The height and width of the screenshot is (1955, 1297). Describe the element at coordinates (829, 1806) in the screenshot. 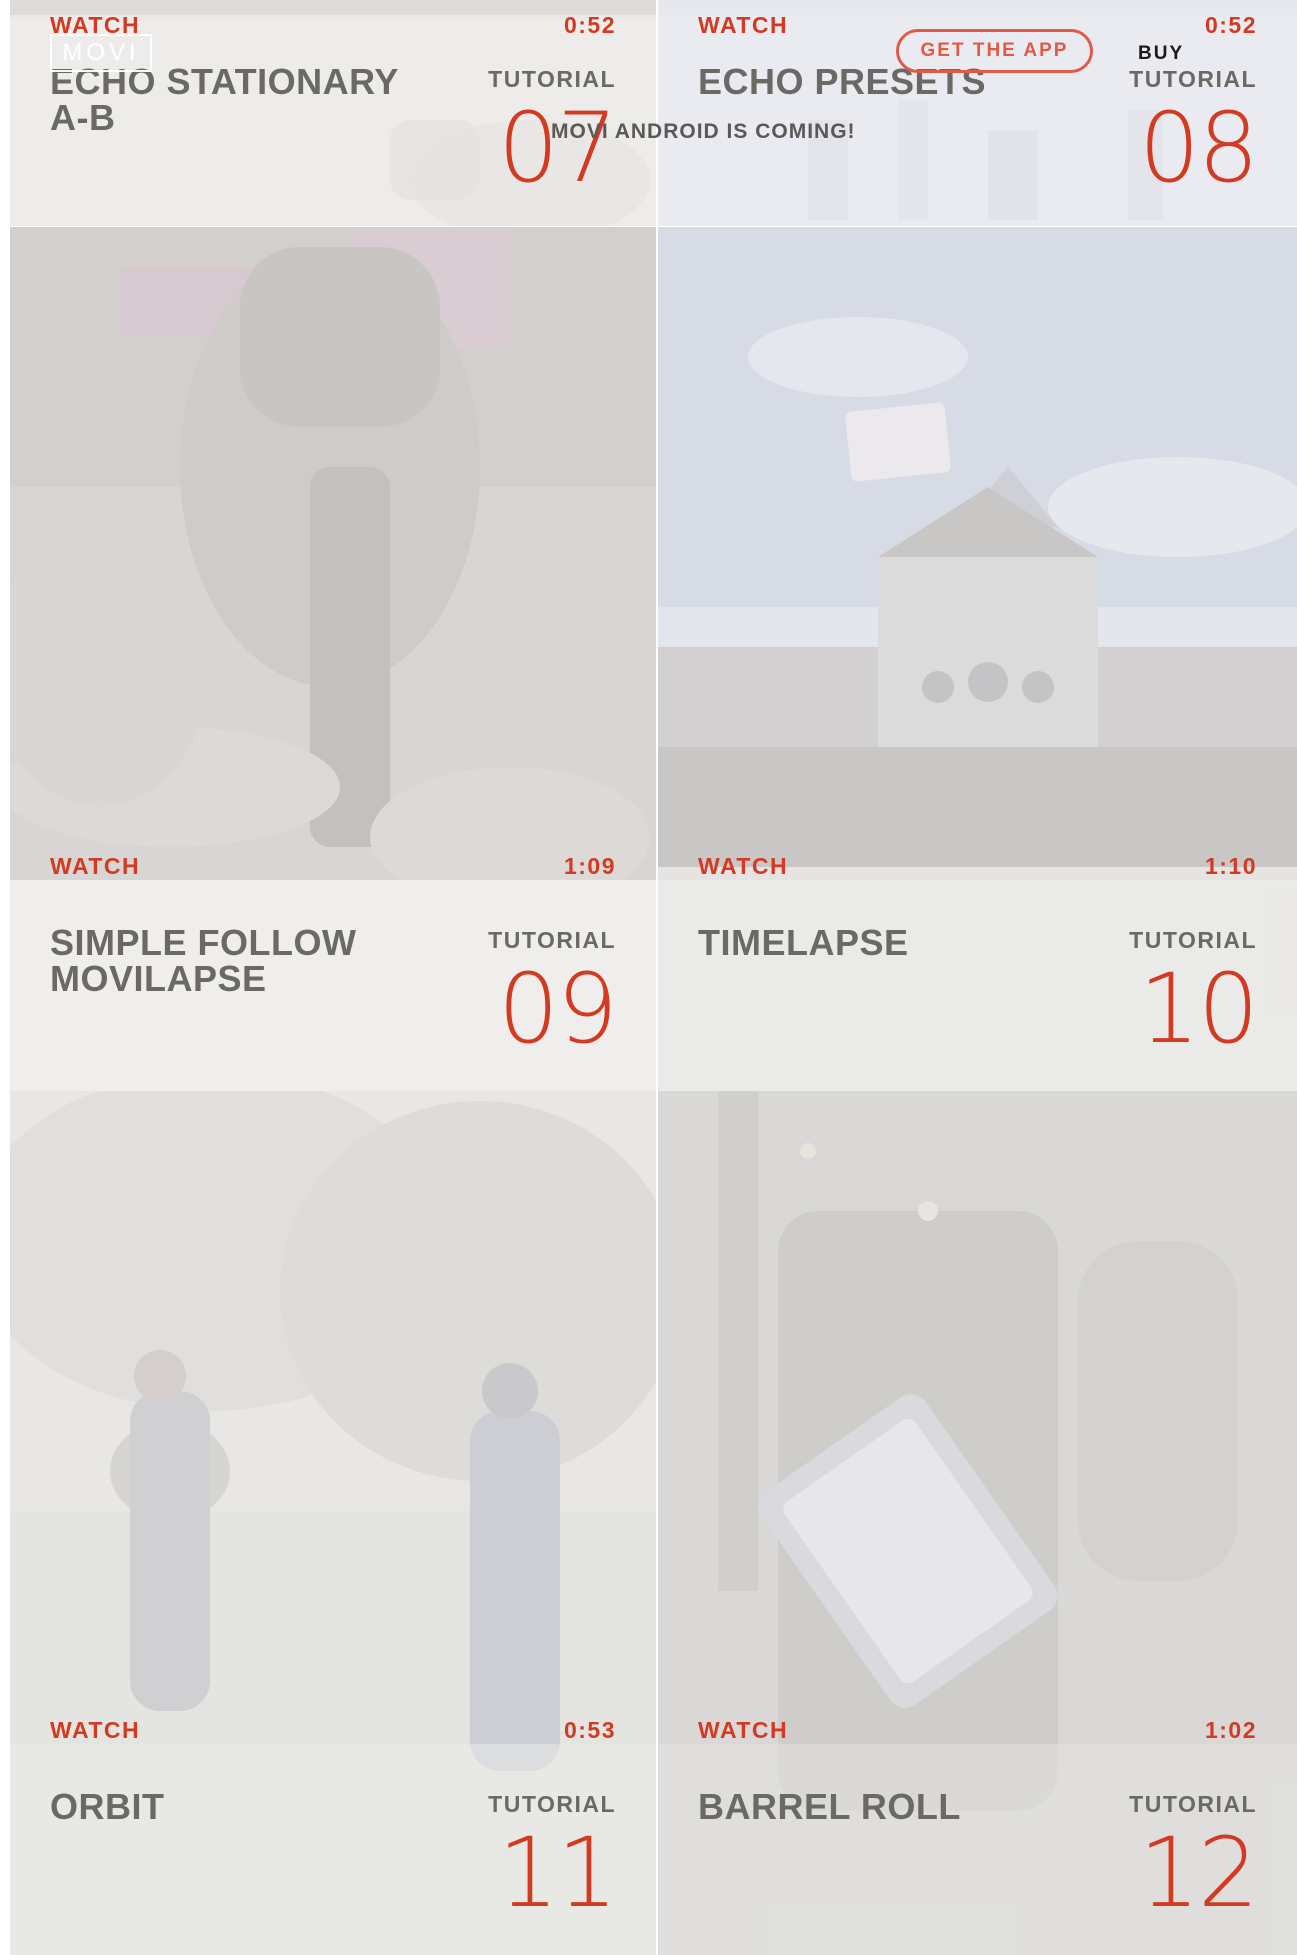

I see `card-title-line: BARREL ROLL` at that location.